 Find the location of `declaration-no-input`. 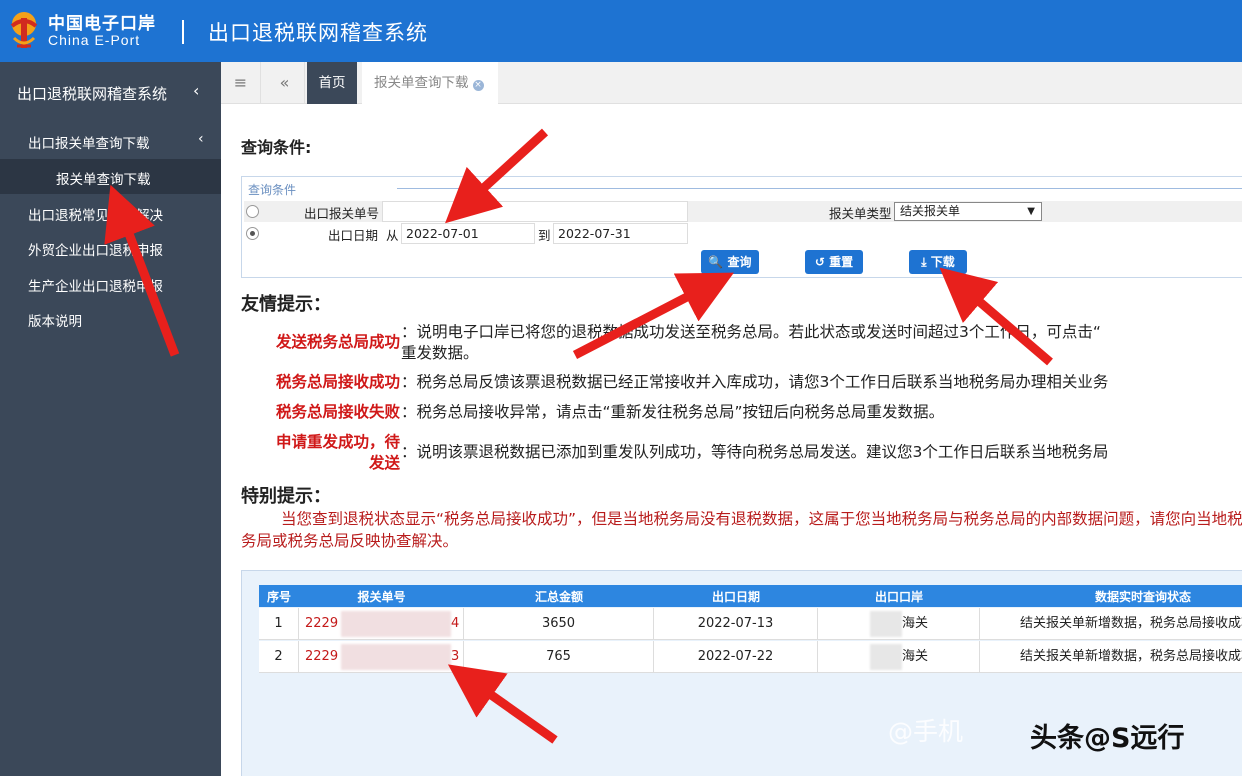

declaration-no-input is located at coordinates (535, 211).